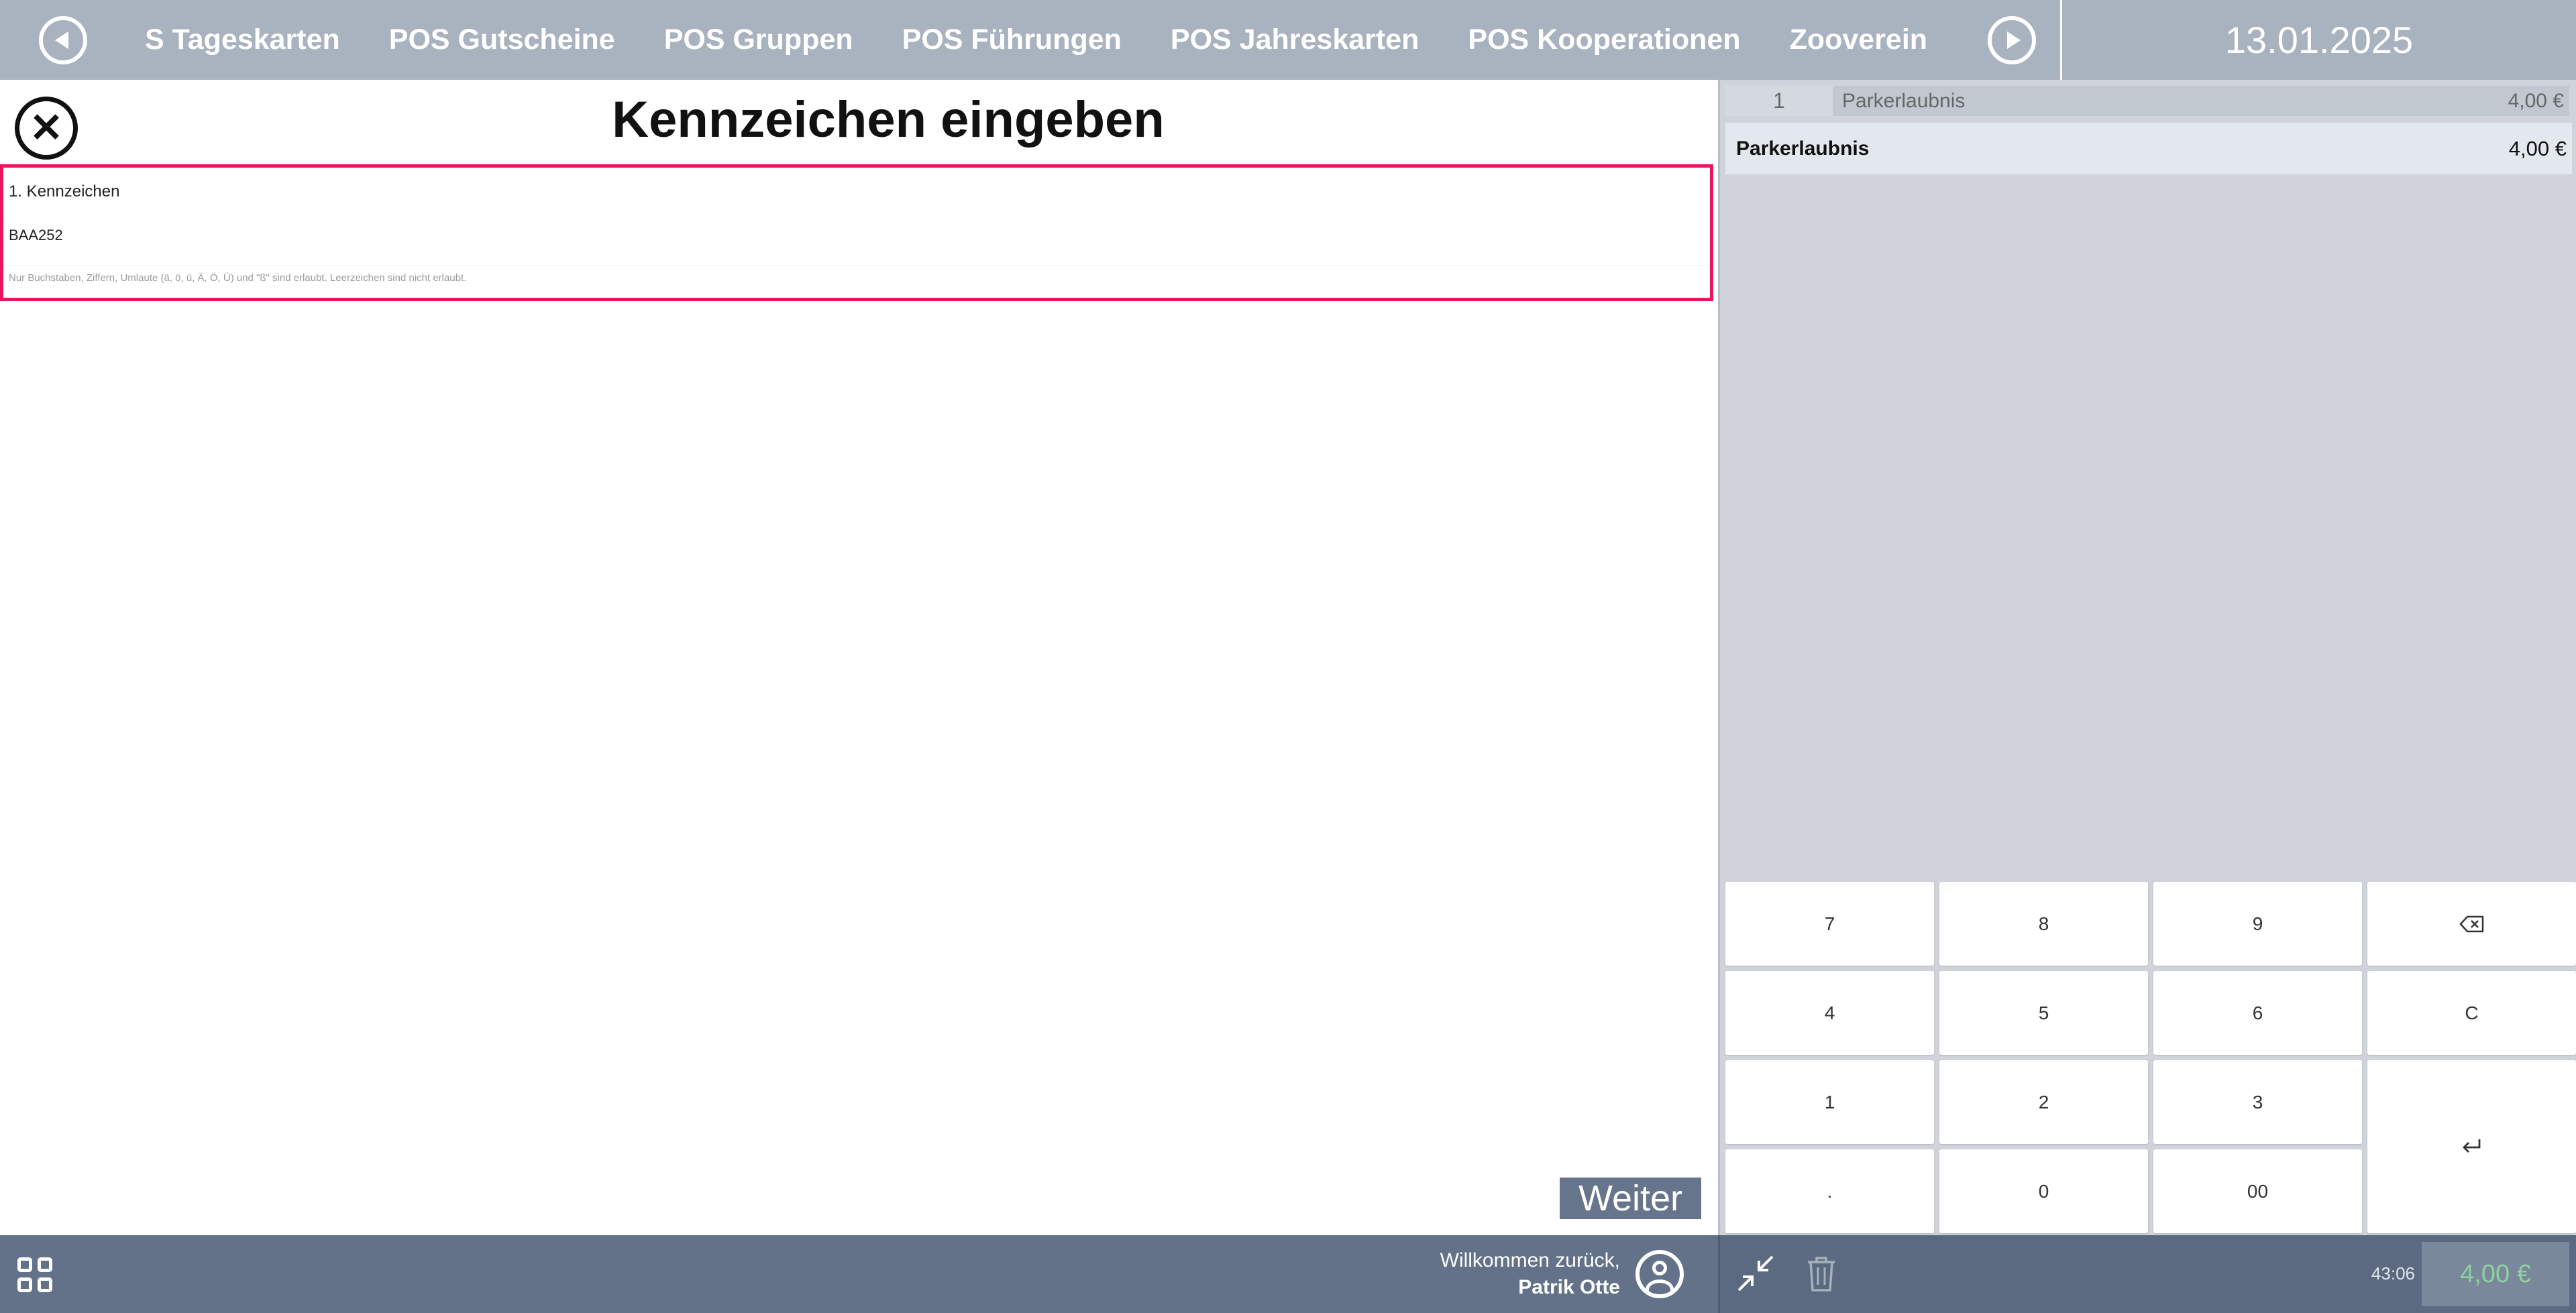 The image size is (2576, 1313). What do you see at coordinates (1829, 1191) in the screenshot?
I see `numpad-key-decimal: .` at bounding box center [1829, 1191].